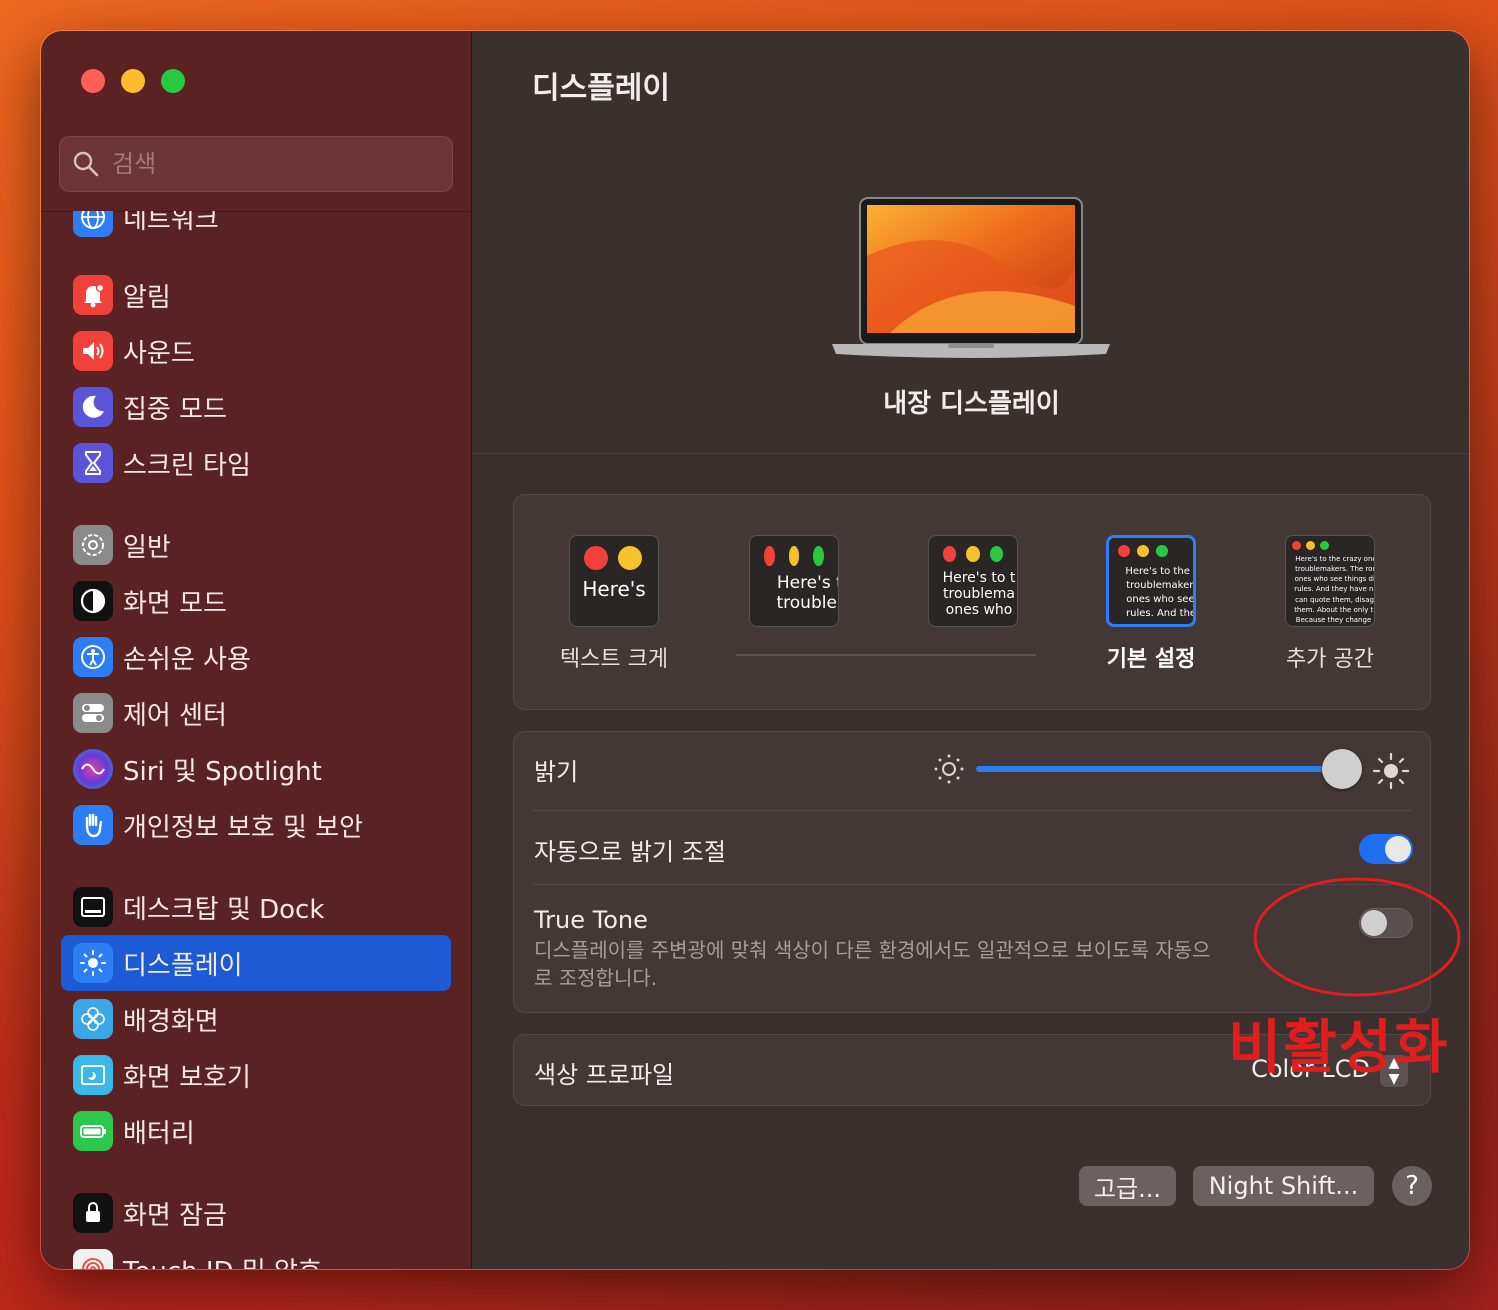  I want to click on auto-brightness-toggle, so click(1386, 849).